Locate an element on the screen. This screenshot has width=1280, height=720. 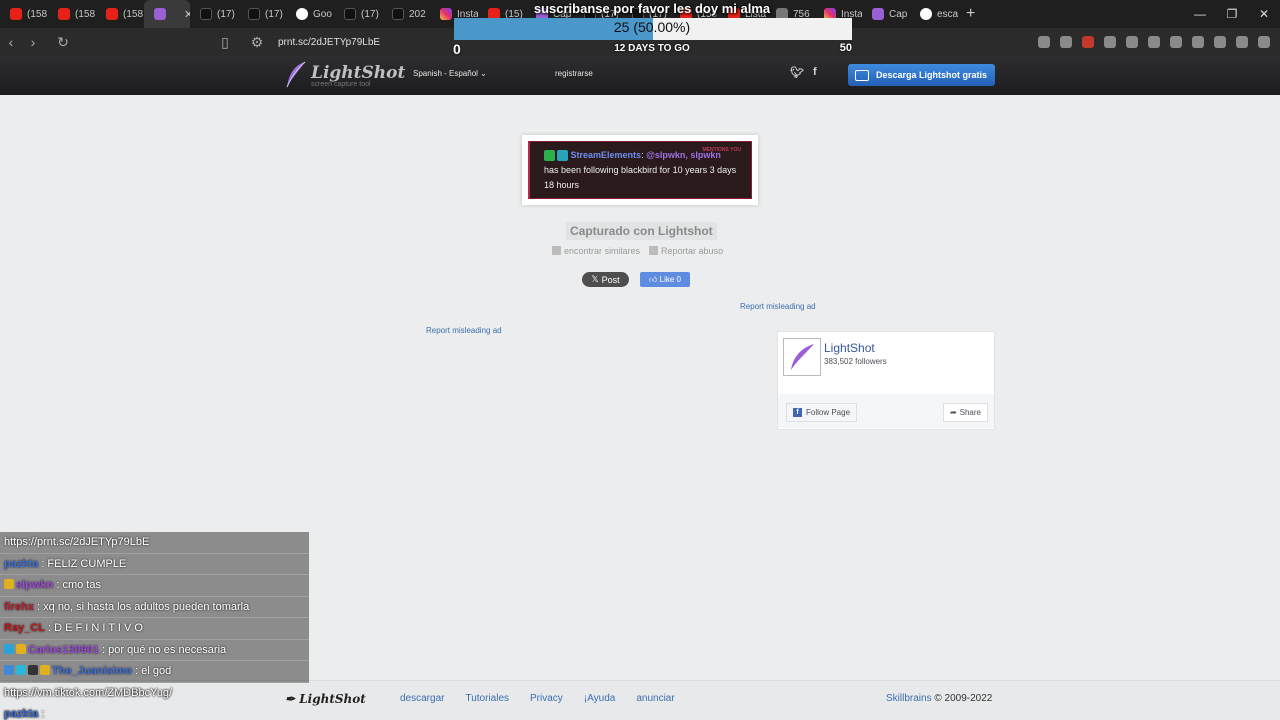
new-tab-button: + is located at coordinates (970, 14).